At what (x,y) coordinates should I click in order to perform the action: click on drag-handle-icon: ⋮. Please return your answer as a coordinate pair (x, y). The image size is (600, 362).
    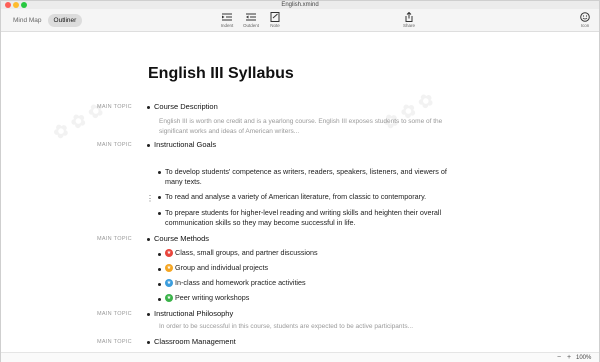
    Looking at the image, I should click on (150, 199).